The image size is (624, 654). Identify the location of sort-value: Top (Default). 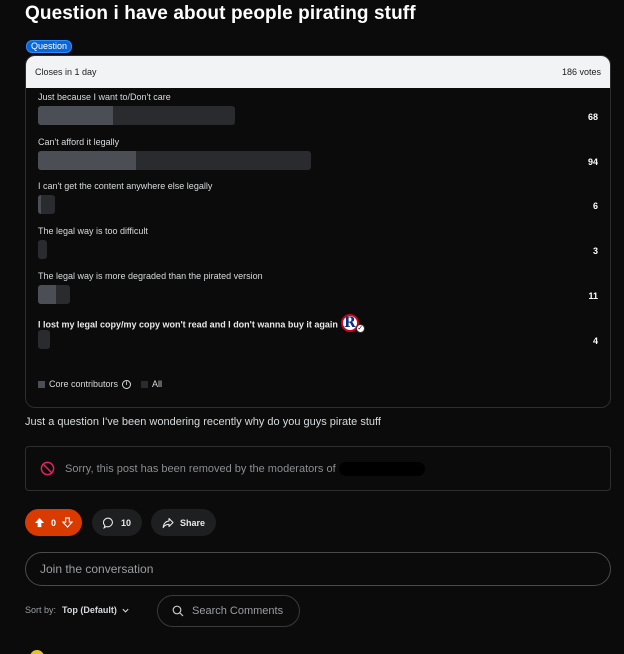
(89, 610).